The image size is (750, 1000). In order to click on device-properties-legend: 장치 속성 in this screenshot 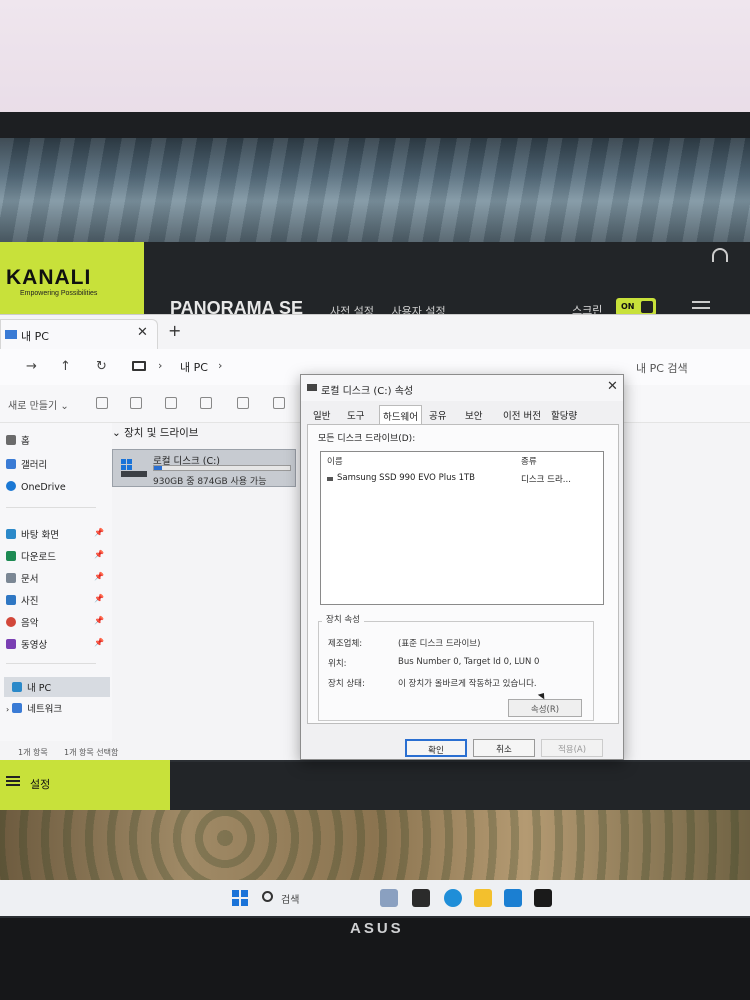, I will do `click(343, 619)`.